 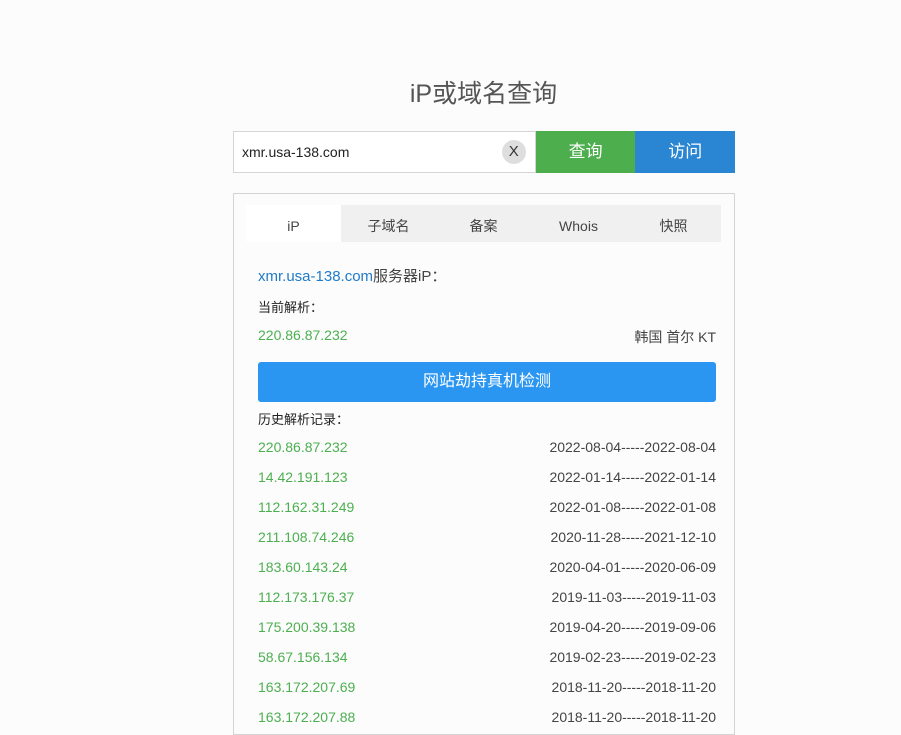 I want to click on tab-whois: Whois, so click(x=578, y=223).